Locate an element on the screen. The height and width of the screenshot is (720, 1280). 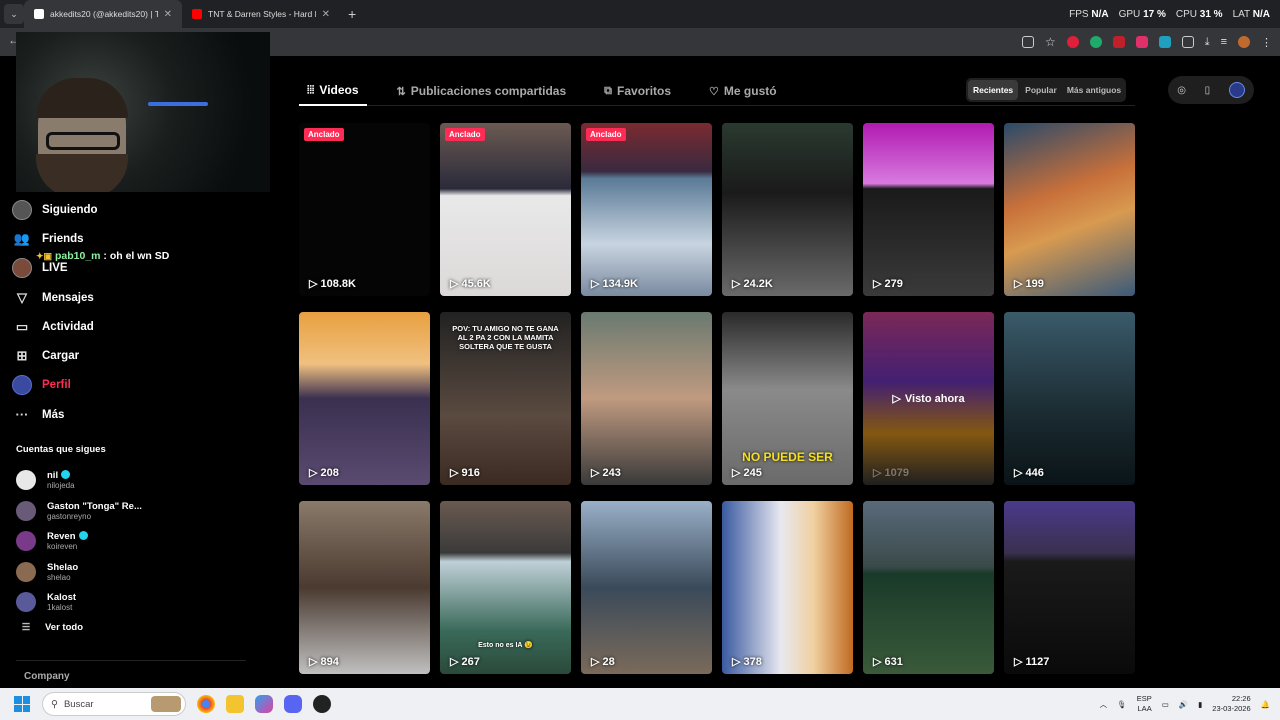
list-icon: ☰ is located at coordinates (26, 627).